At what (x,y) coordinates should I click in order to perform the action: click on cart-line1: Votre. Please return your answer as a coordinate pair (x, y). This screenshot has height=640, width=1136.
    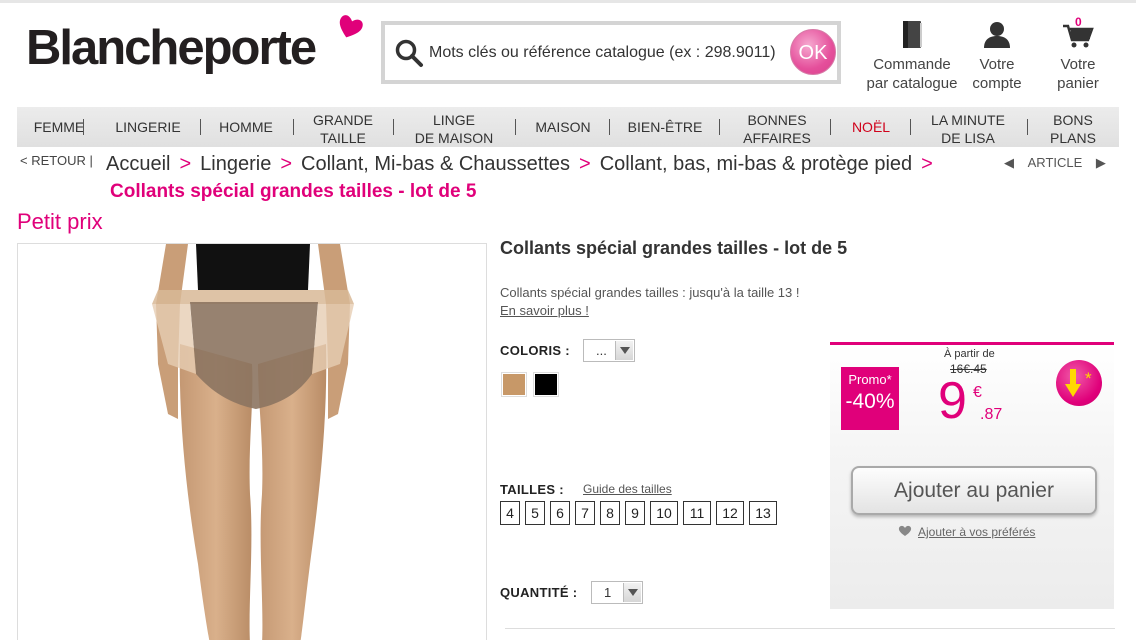
    Looking at the image, I should click on (1078, 64).